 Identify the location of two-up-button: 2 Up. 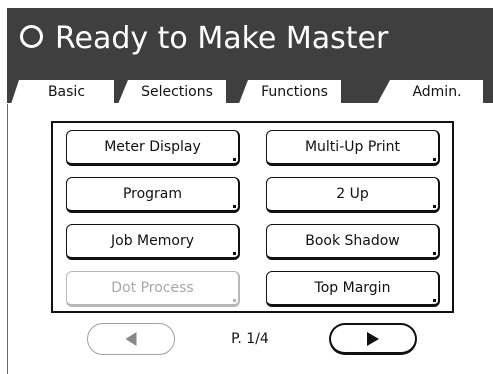
(353, 195).